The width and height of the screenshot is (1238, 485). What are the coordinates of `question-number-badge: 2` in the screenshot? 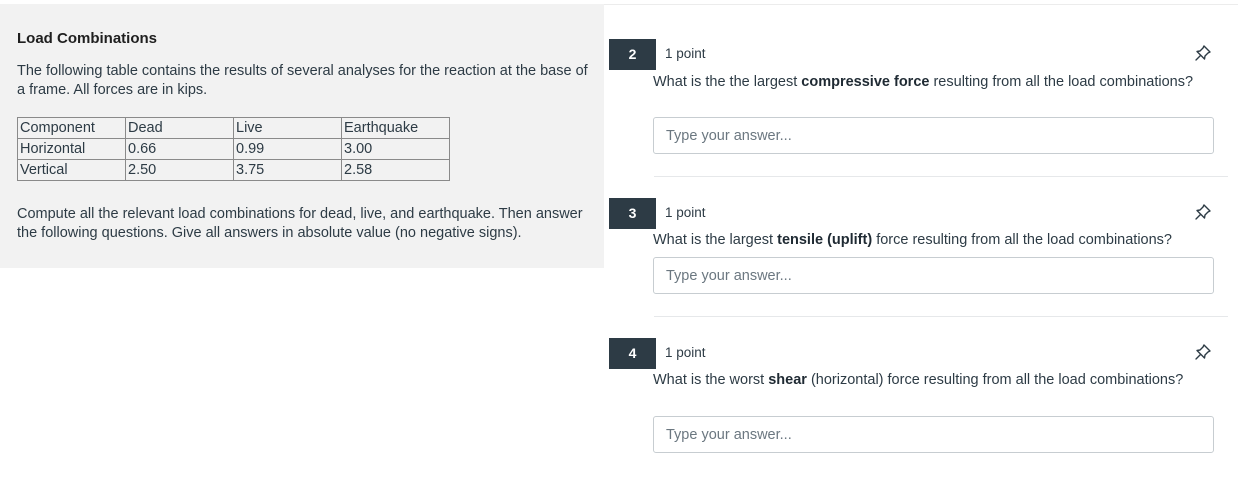 It's located at (632, 54).